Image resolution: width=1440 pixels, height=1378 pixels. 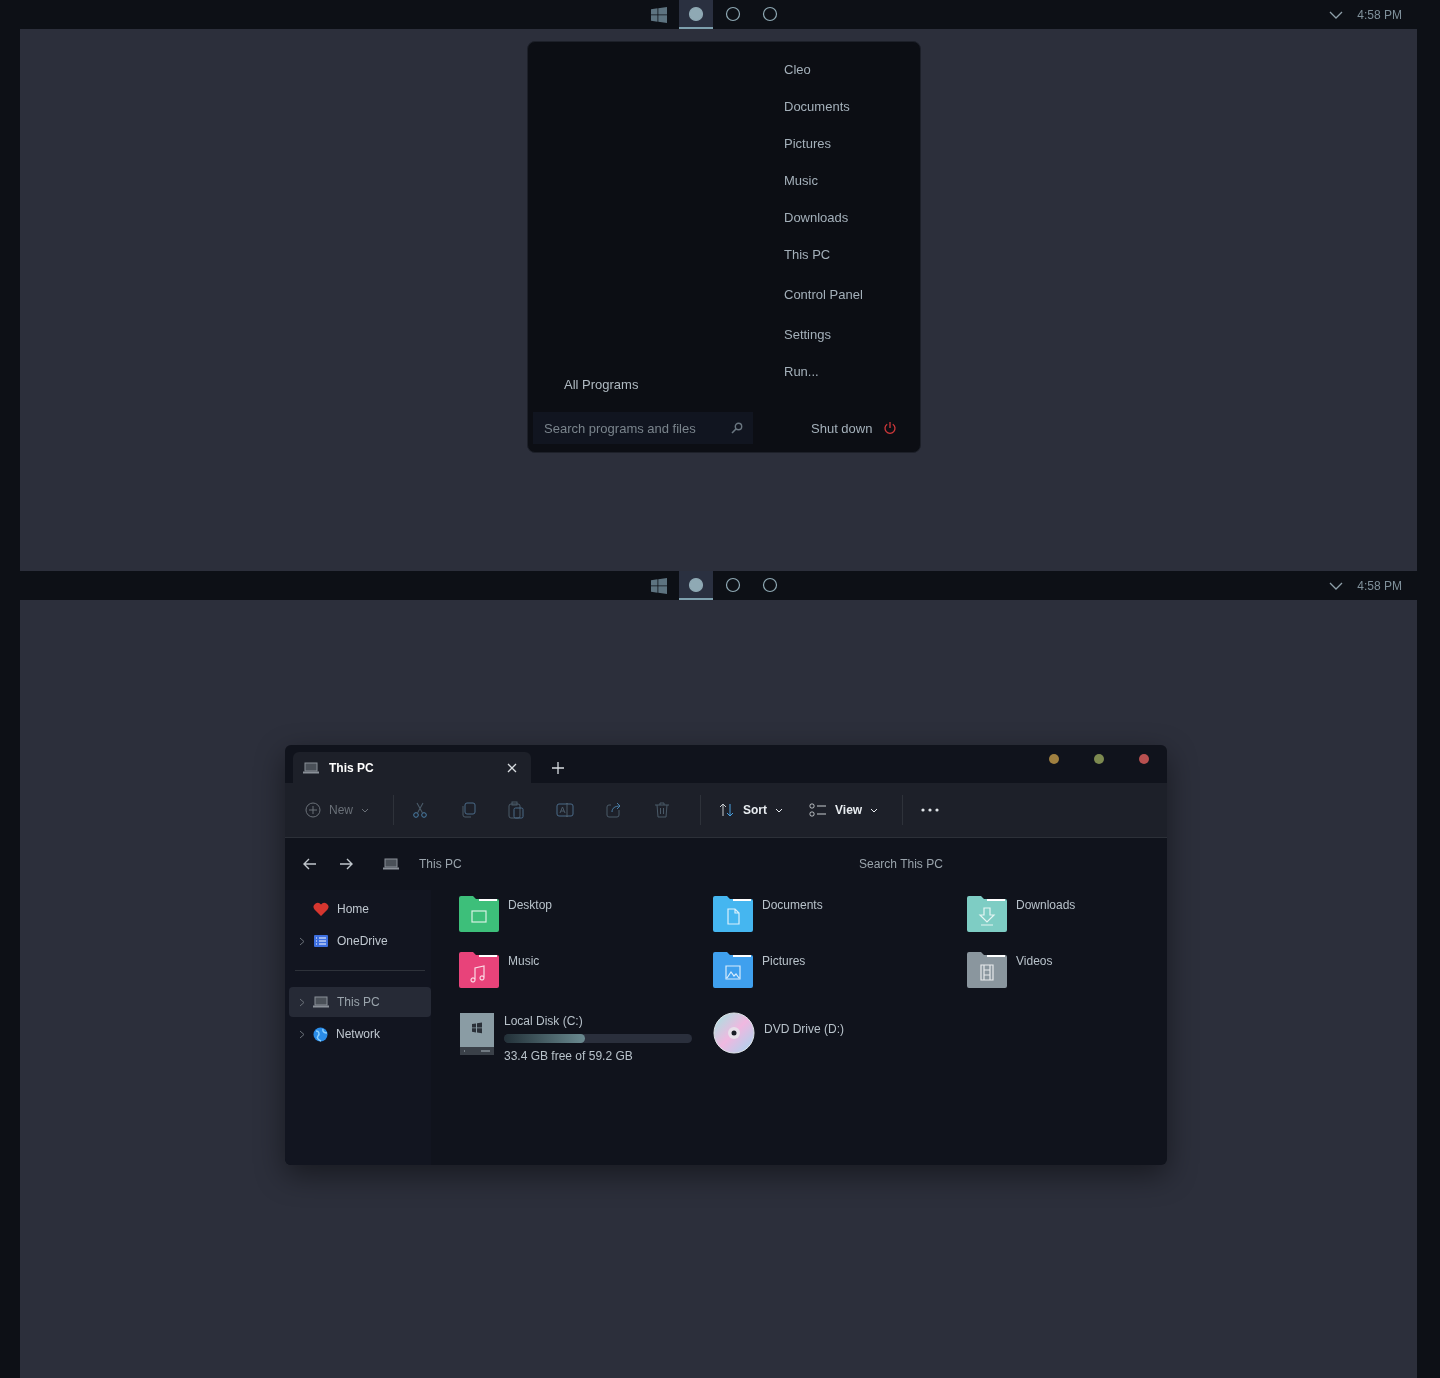 What do you see at coordinates (784, 961) in the screenshot?
I see `item-label: Pictures` at bounding box center [784, 961].